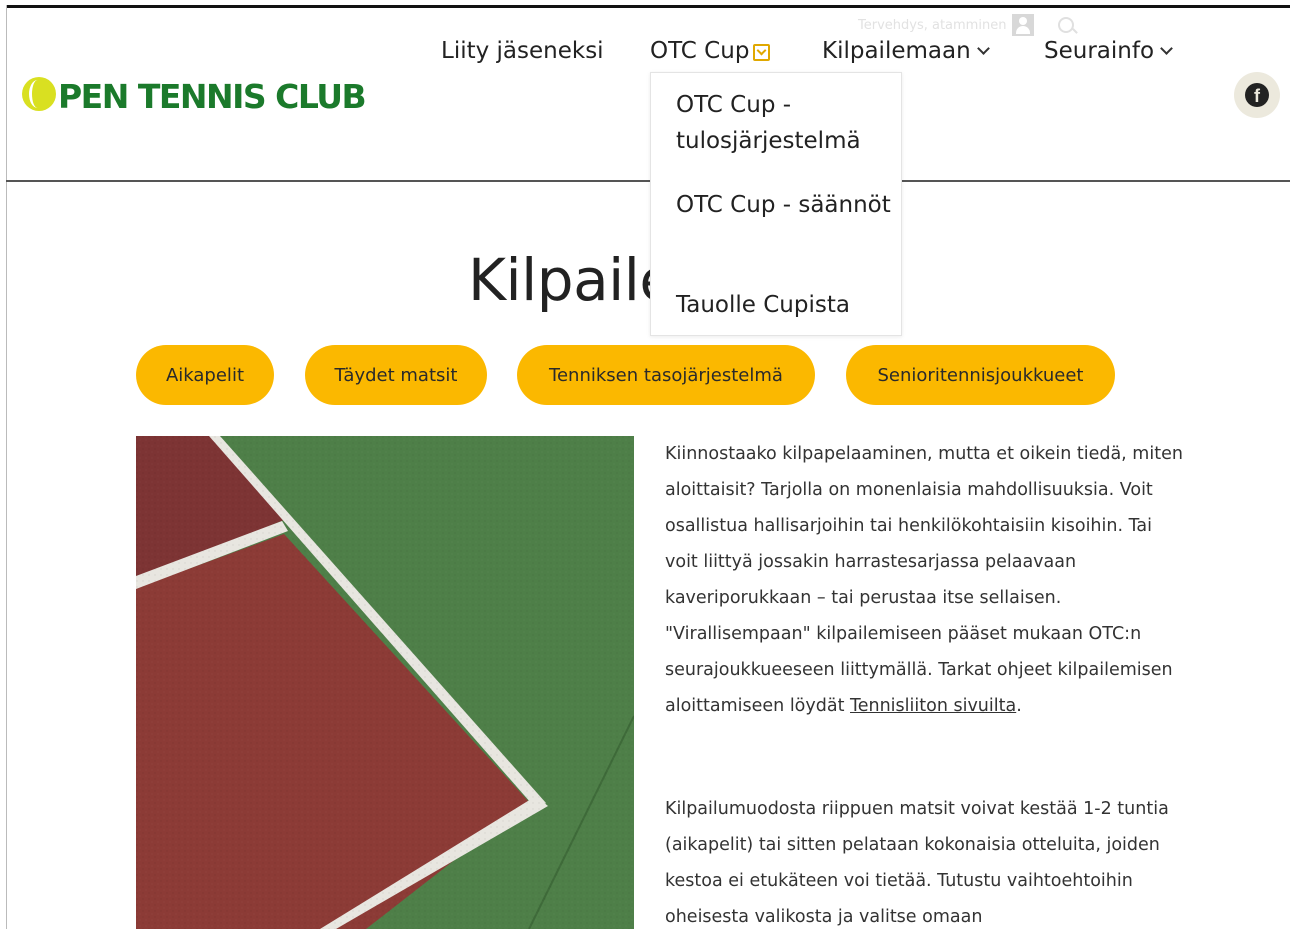 The height and width of the screenshot is (935, 1290). What do you see at coordinates (932, 25) in the screenshot?
I see `greeting-text: Tervehdys, atamminen` at bounding box center [932, 25].